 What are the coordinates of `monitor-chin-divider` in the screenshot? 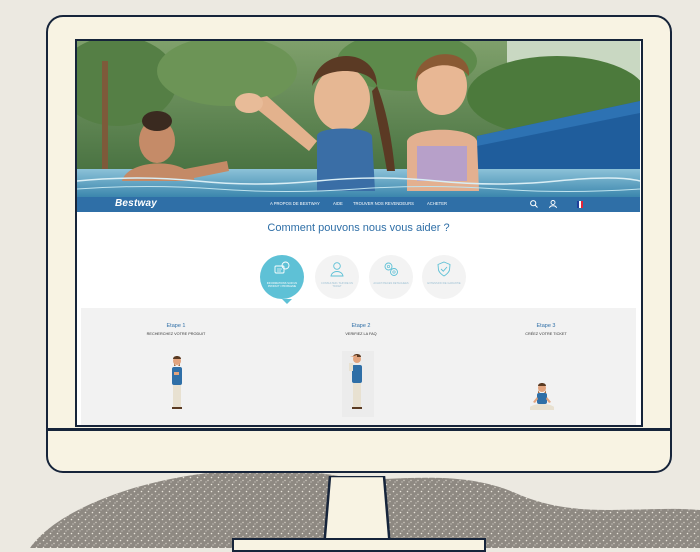 It's located at (359, 429).